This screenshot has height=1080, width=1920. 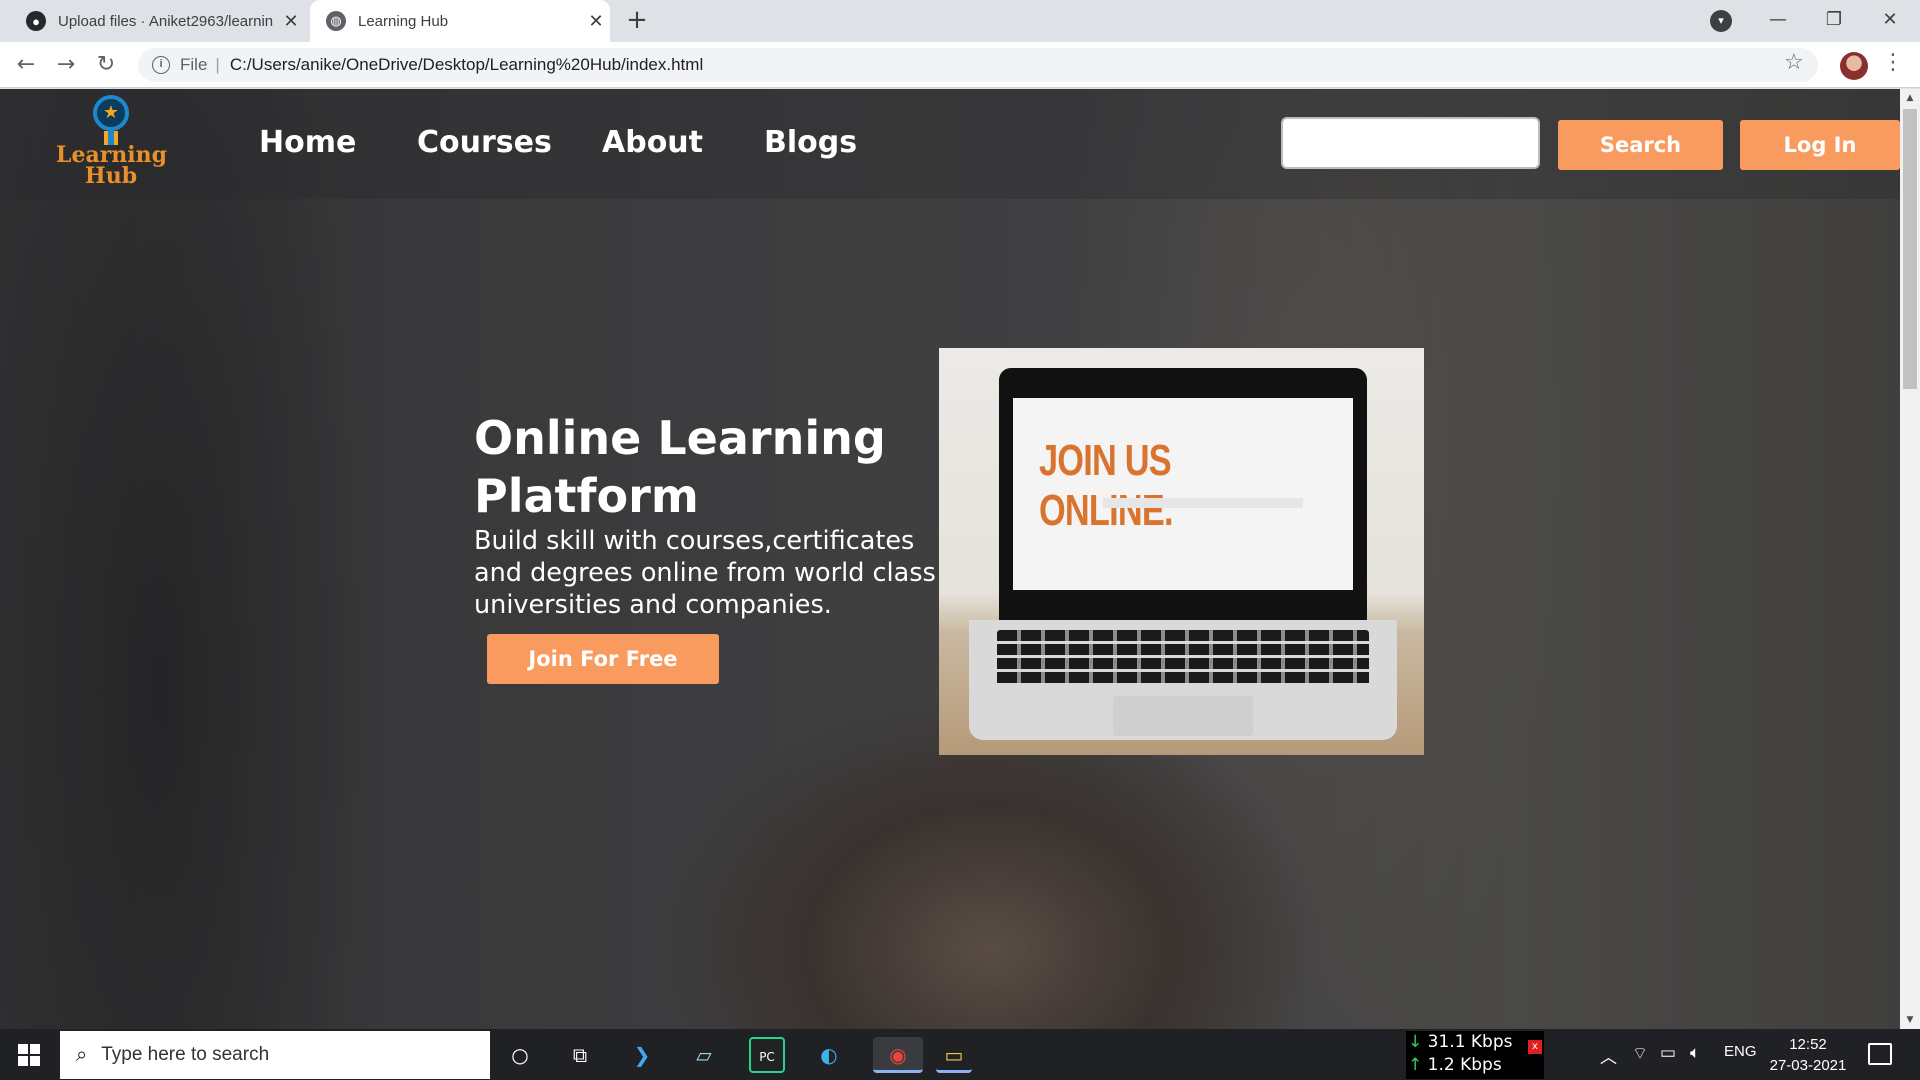 What do you see at coordinates (767, 1055) in the screenshot?
I see `pycharm-icon: PC` at bounding box center [767, 1055].